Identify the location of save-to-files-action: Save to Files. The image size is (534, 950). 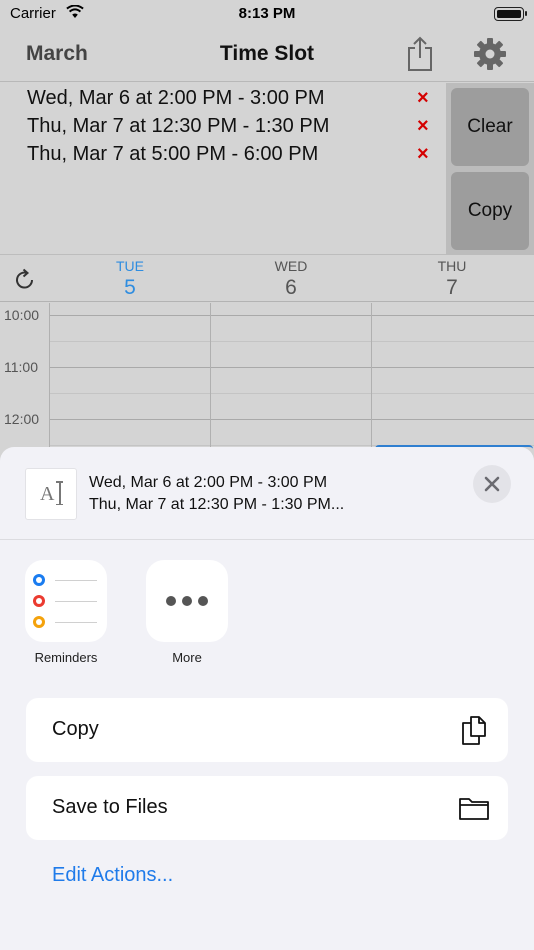
(267, 808).